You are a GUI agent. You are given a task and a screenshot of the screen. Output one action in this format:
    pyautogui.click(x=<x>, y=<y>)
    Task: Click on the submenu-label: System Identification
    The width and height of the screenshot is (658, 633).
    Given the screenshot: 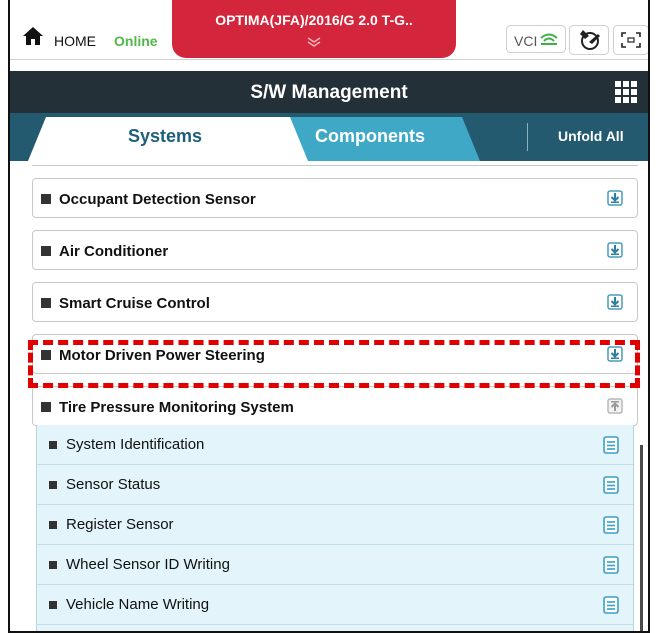 What is the action you would take?
    pyautogui.click(x=135, y=444)
    